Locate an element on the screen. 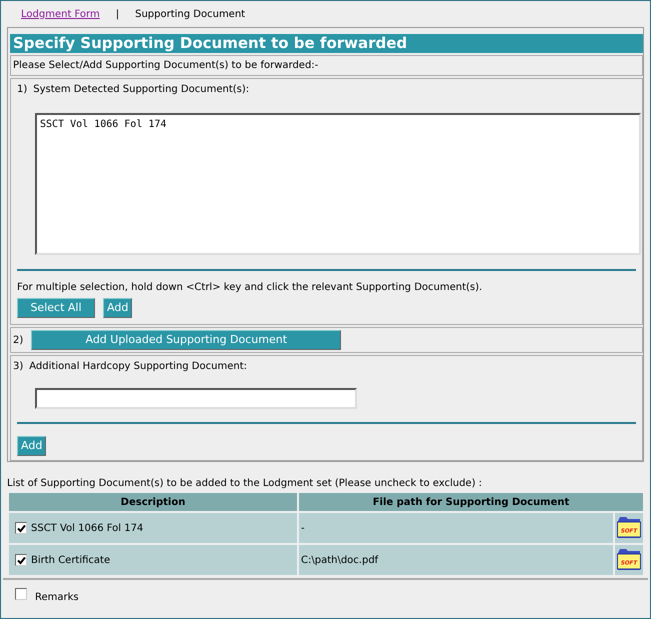 Image resolution: width=651 pixels, height=619 pixels. remarks-label: Remarks is located at coordinates (57, 598).